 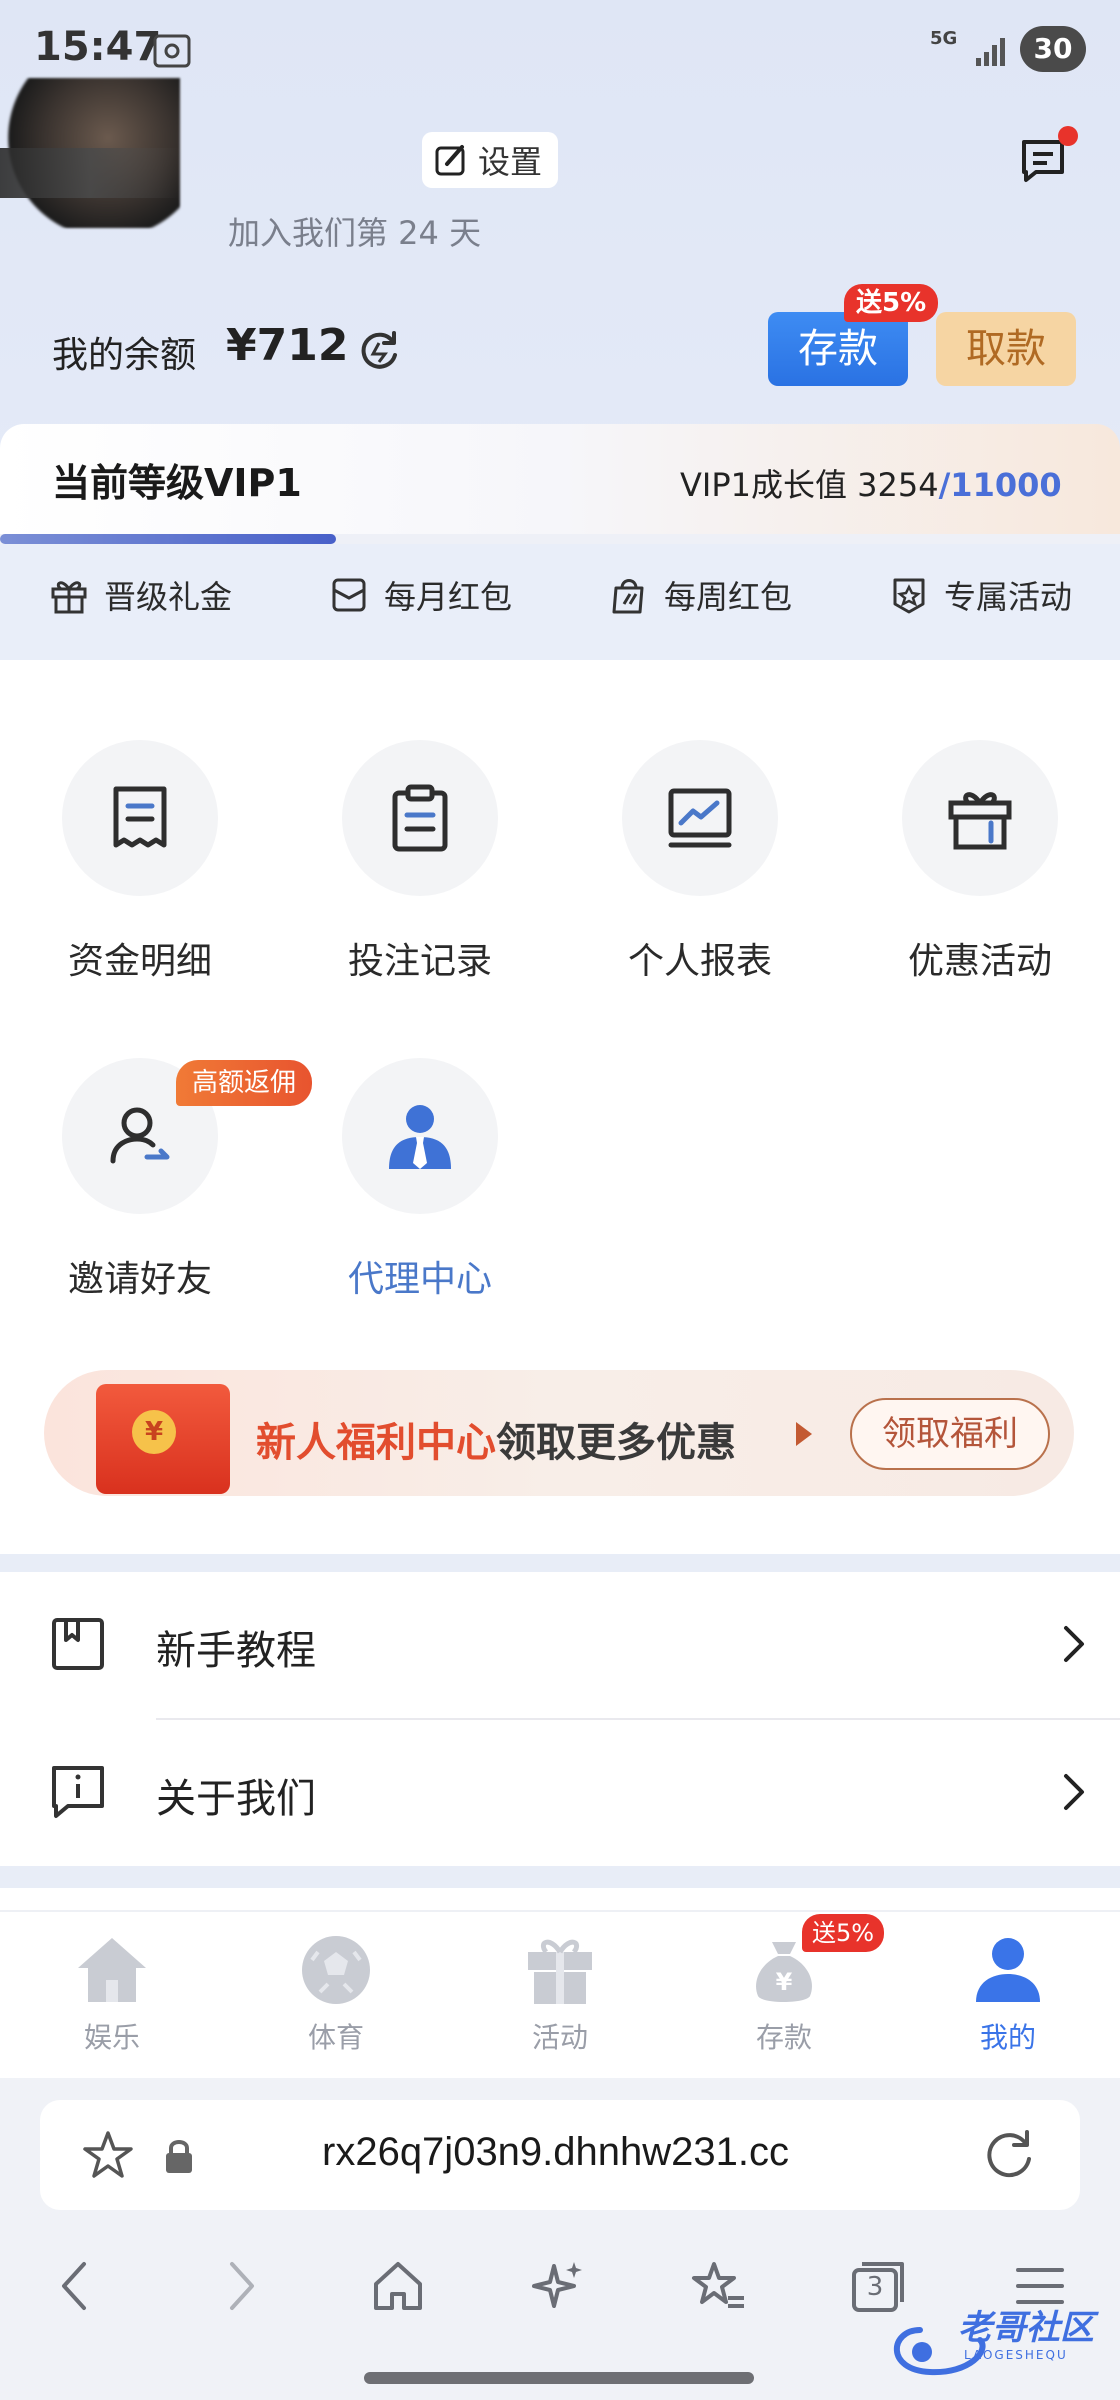 I want to click on settings-button: 设置, so click(x=490, y=160).